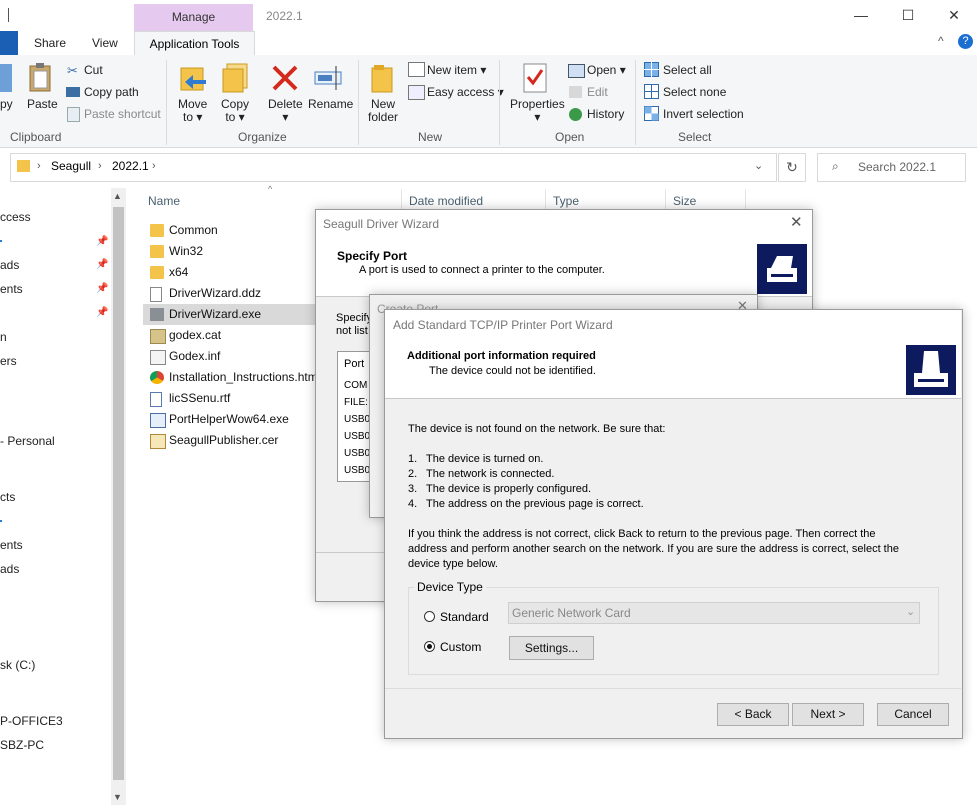 This screenshot has height=805, width=977. I want to click on new-folder-icon, so click(383, 79).